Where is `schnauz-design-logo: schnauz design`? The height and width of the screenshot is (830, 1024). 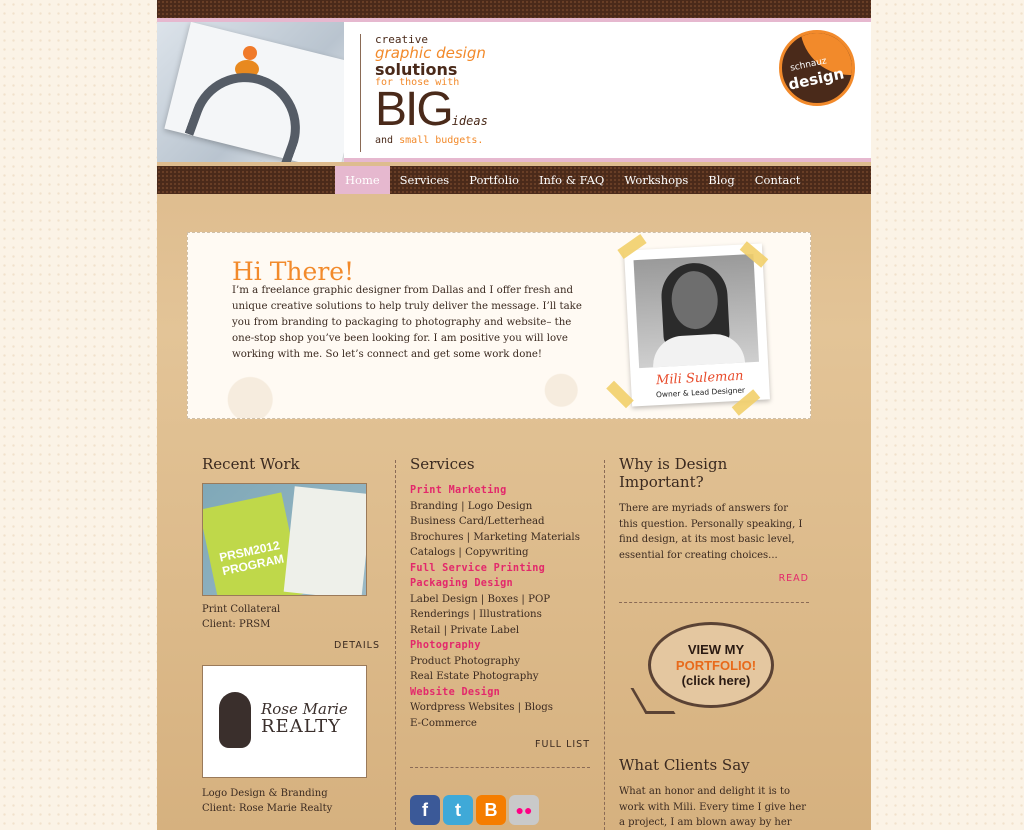 schnauz-design-logo: schnauz design is located at coordinates (817, 68).